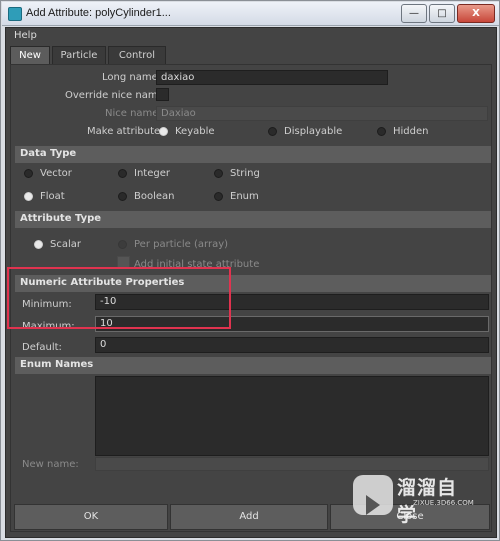 Image resolution: width=500 pixels, height=541 pixels. I want to click on tab-new: New, so click(30, 55).